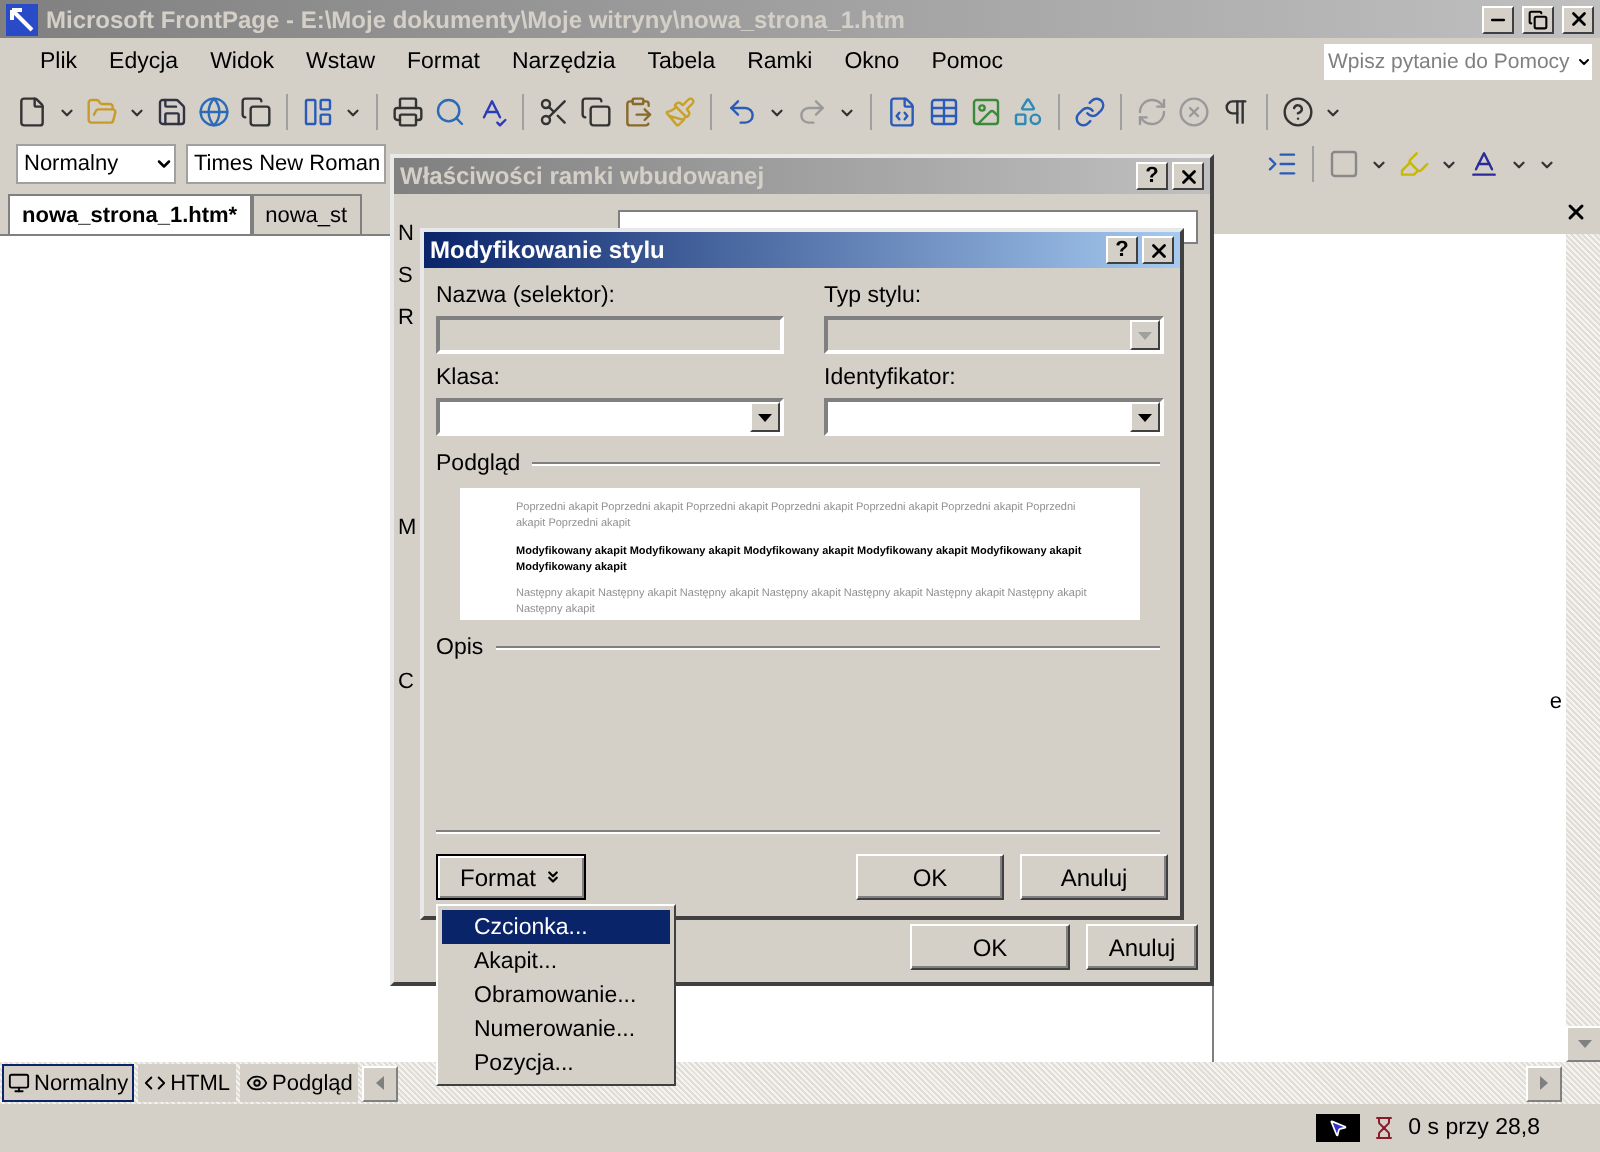 This screenshot has height=1152, width=1600. What do you see at coordinates (299, 1083) in the screenshot?
I see `view-tab: Podgląd` at bounding box center [299, 1083].